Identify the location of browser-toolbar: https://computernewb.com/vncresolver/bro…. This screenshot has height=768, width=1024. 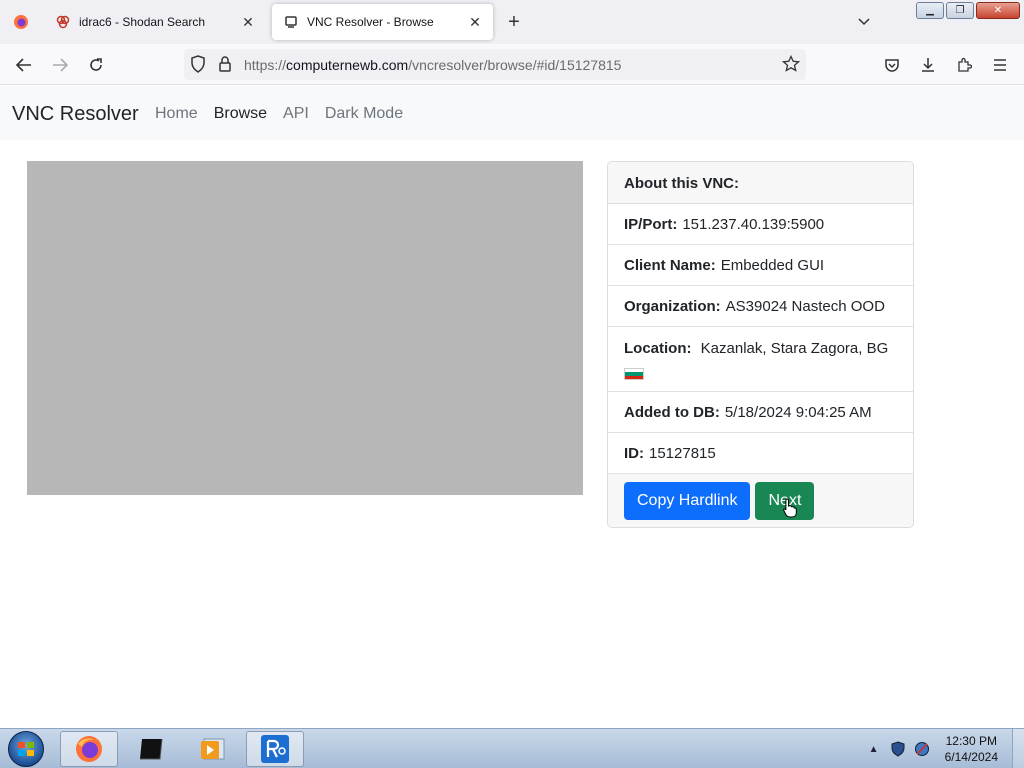
(512, 64).